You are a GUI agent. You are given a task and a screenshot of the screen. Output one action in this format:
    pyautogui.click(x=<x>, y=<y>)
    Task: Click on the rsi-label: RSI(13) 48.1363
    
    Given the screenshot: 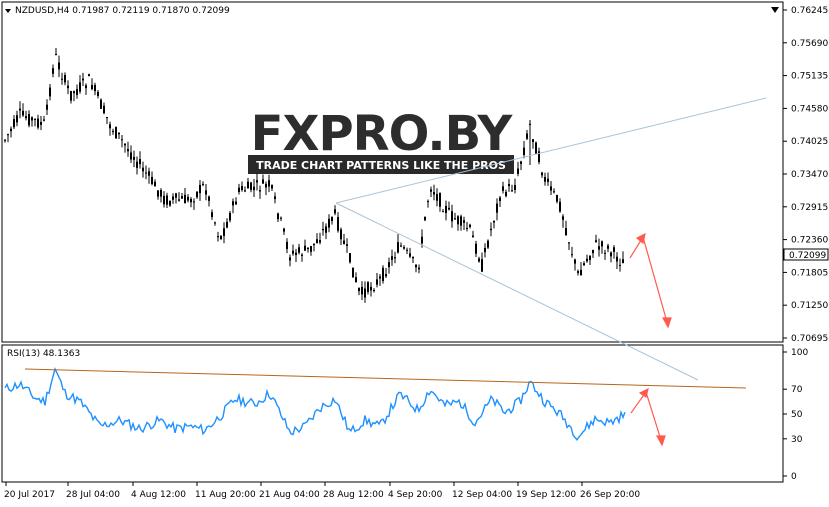 What is the action you would take?
    pyautogui.click(x=43, y=354)
    